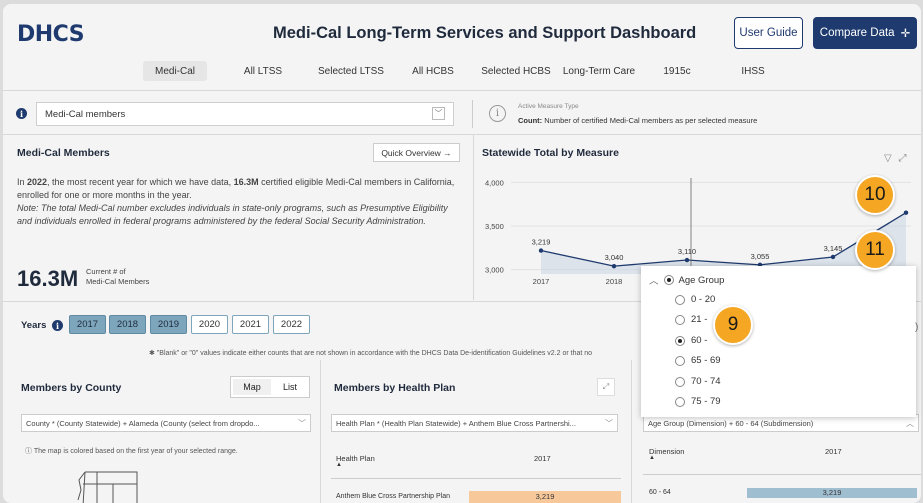 The image size is (923, 503). Describe the element at coordinates (516, 71) in the screenshot. I see `tab-selected-hcbs: Selected HCBS` at that location.